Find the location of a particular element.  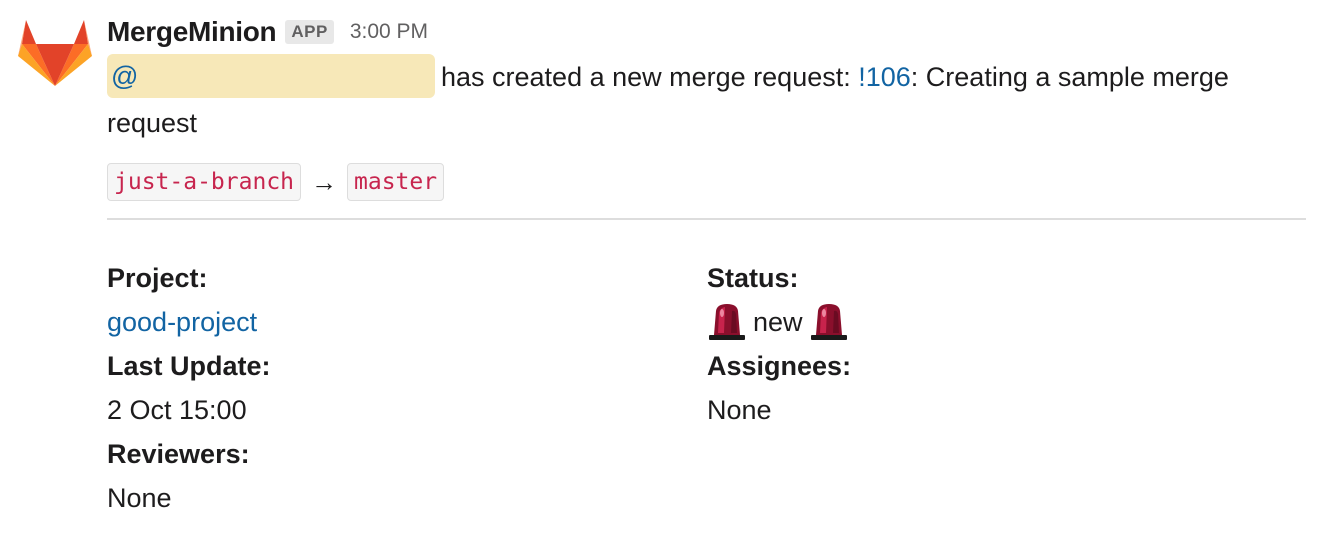

last-update-label: Last Update: is located at coordinates (189, 366).